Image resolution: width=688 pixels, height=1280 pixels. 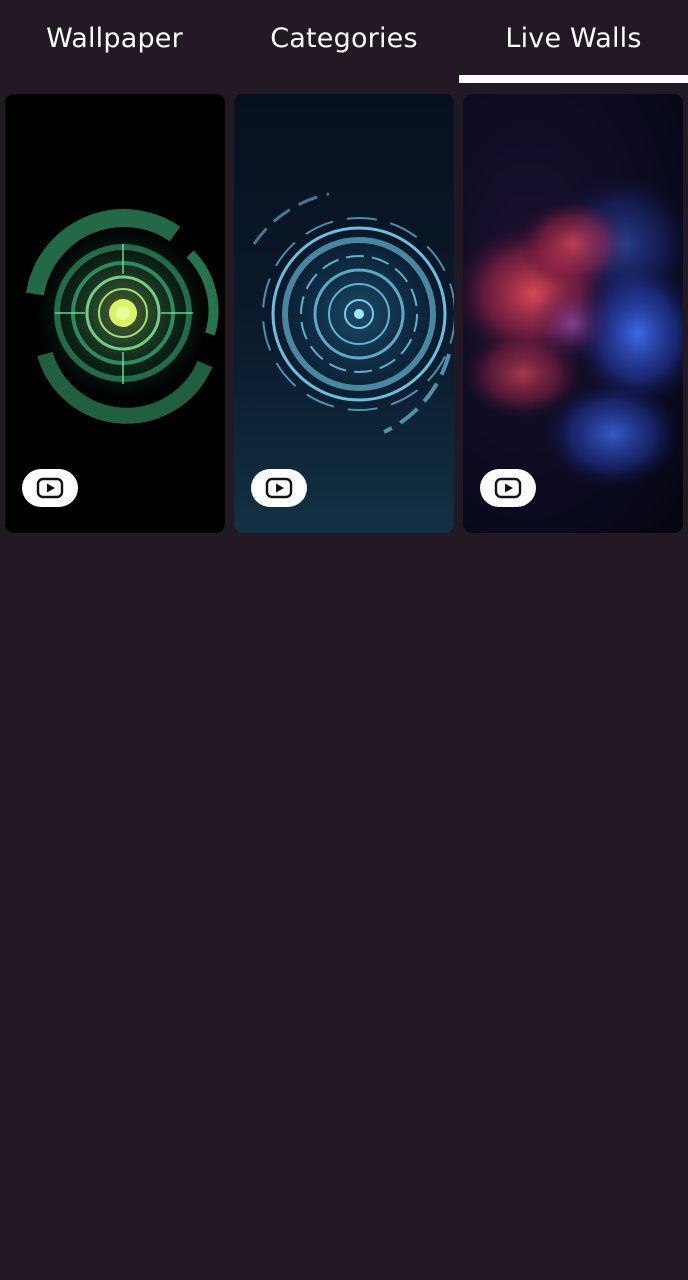 I want to click on top-tab-bar: Wallpaper Categories Live Walls, so click(x=344, y=42).